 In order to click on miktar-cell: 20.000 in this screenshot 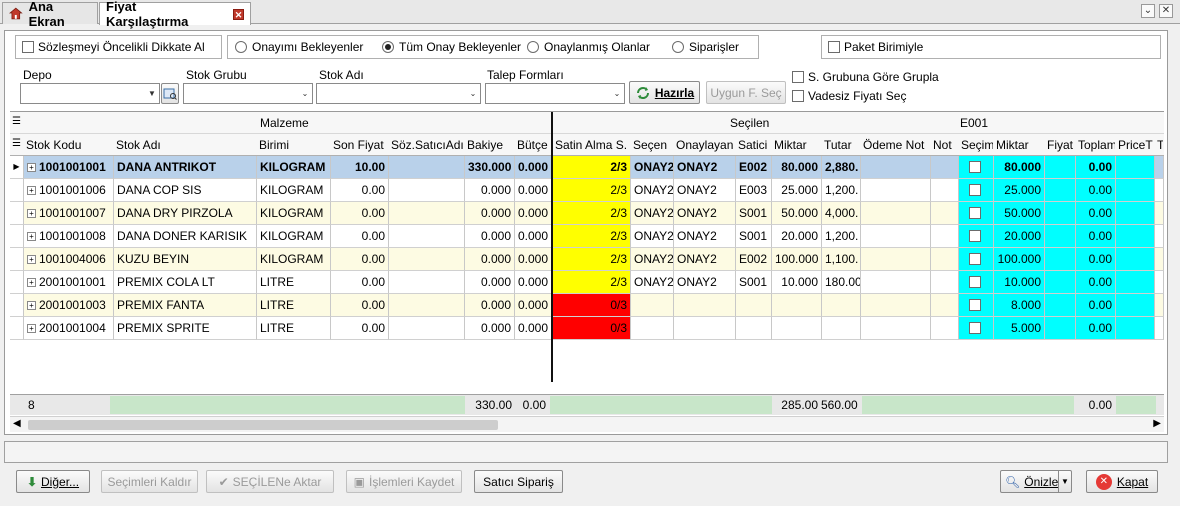, I will do `click(797, 236)`.